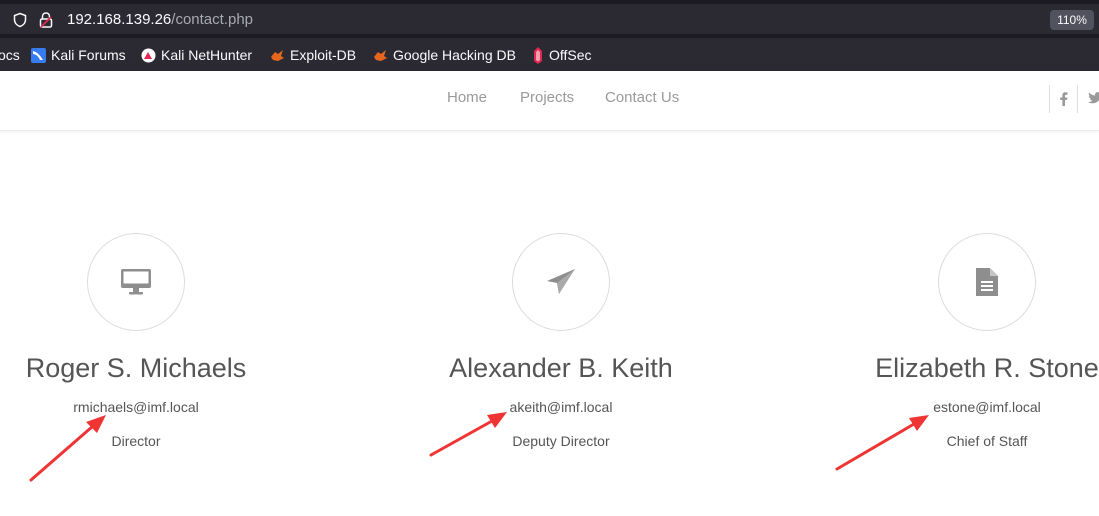 The height and width of the screenshot is (516, 1099). I want to click on document-icon, so click(987, 282).